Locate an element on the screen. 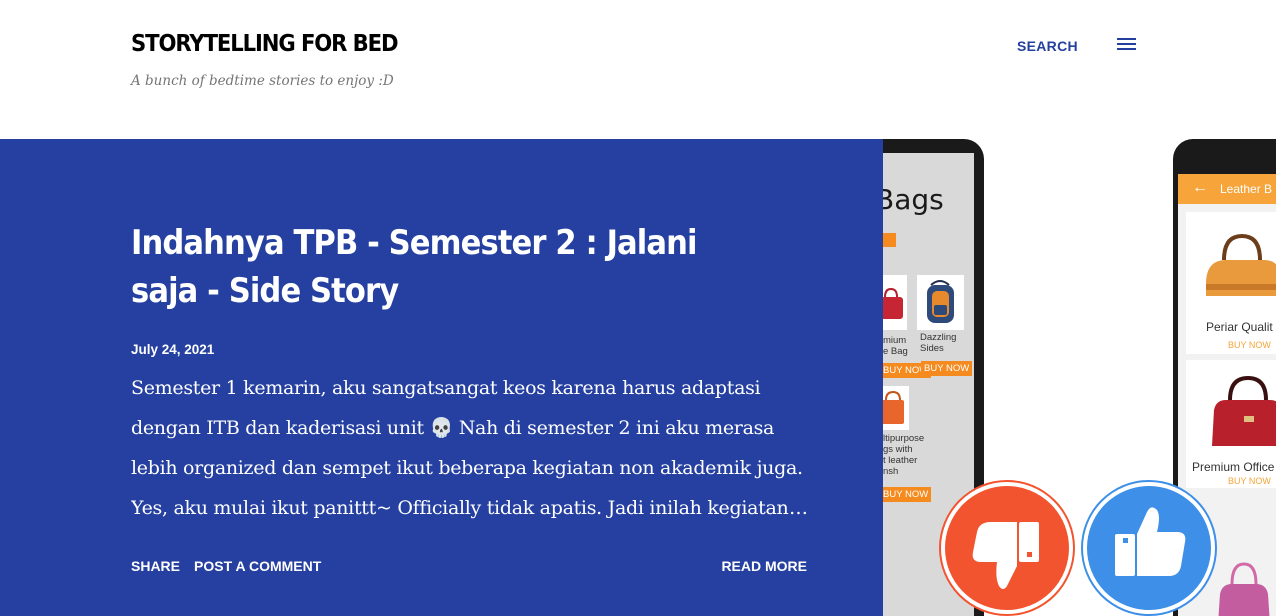  category-tag is located at coordinates (889, 240).